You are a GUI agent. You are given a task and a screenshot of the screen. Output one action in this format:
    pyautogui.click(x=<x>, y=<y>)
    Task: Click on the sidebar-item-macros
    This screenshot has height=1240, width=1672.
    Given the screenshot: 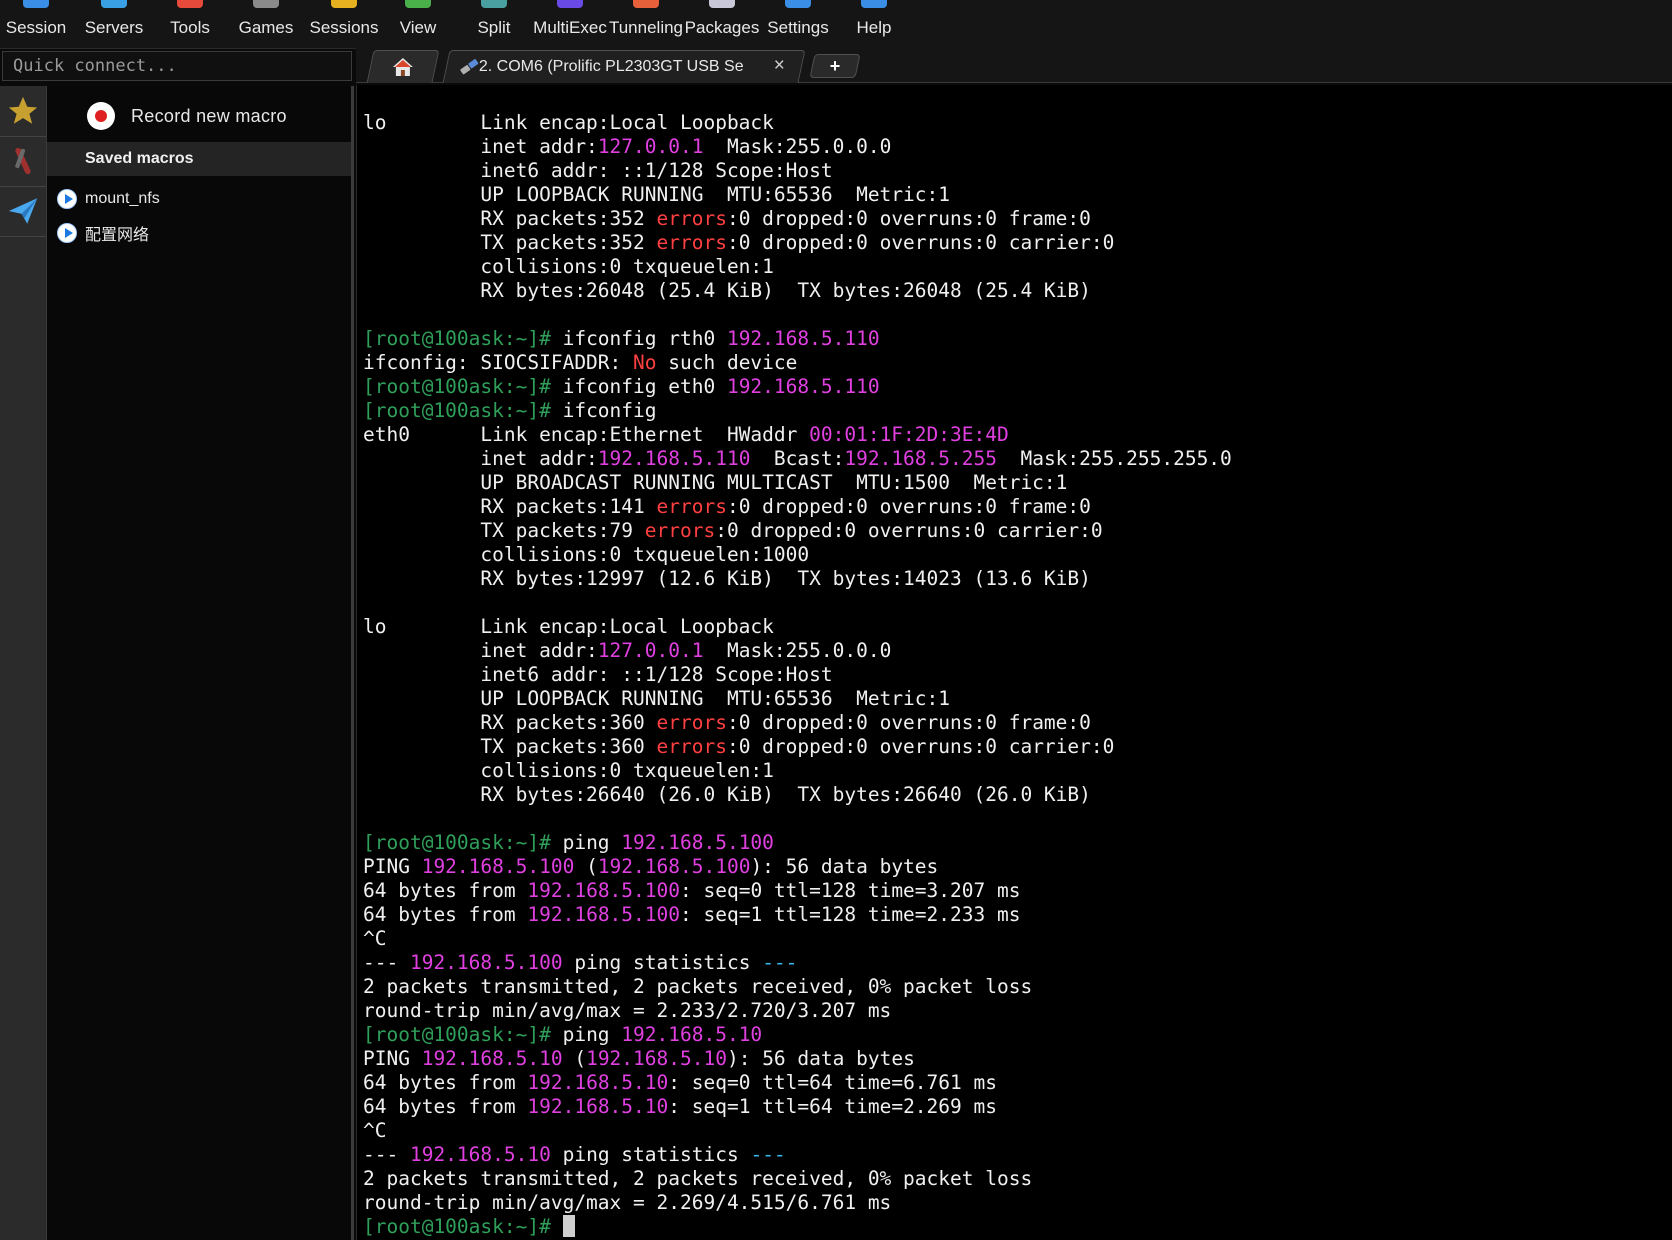 What is the action you would take?
    pyautogui.click(x=23, y=211)
    